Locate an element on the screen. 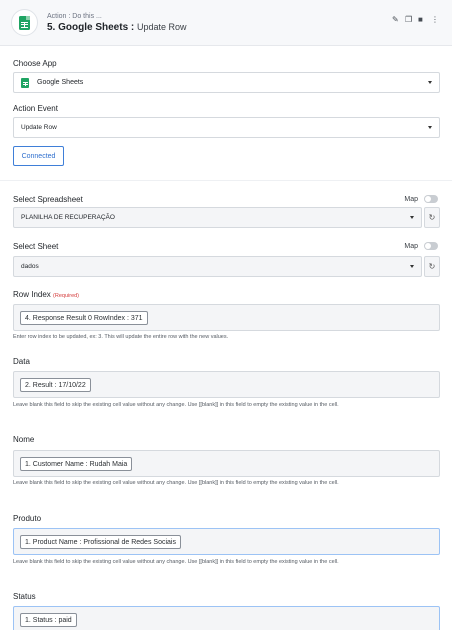  row-index-chip: 4. Response Result 0 RowIndex : 371 is located at coordinates (84, 318).